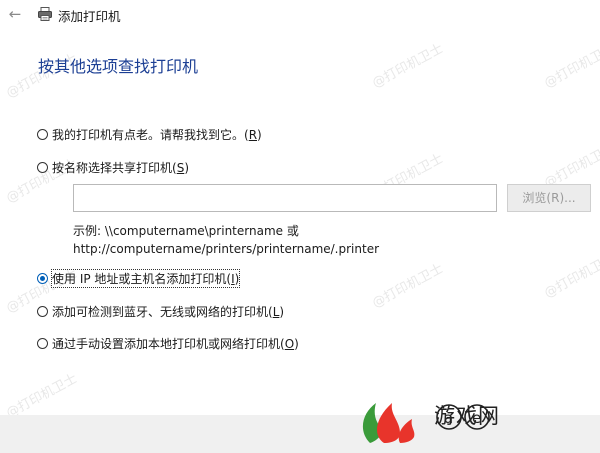 This screenshot has width=600, height=453. Describe the element at coordinates (45, 14) in the screenshot. I see `printer-icon` at that location.